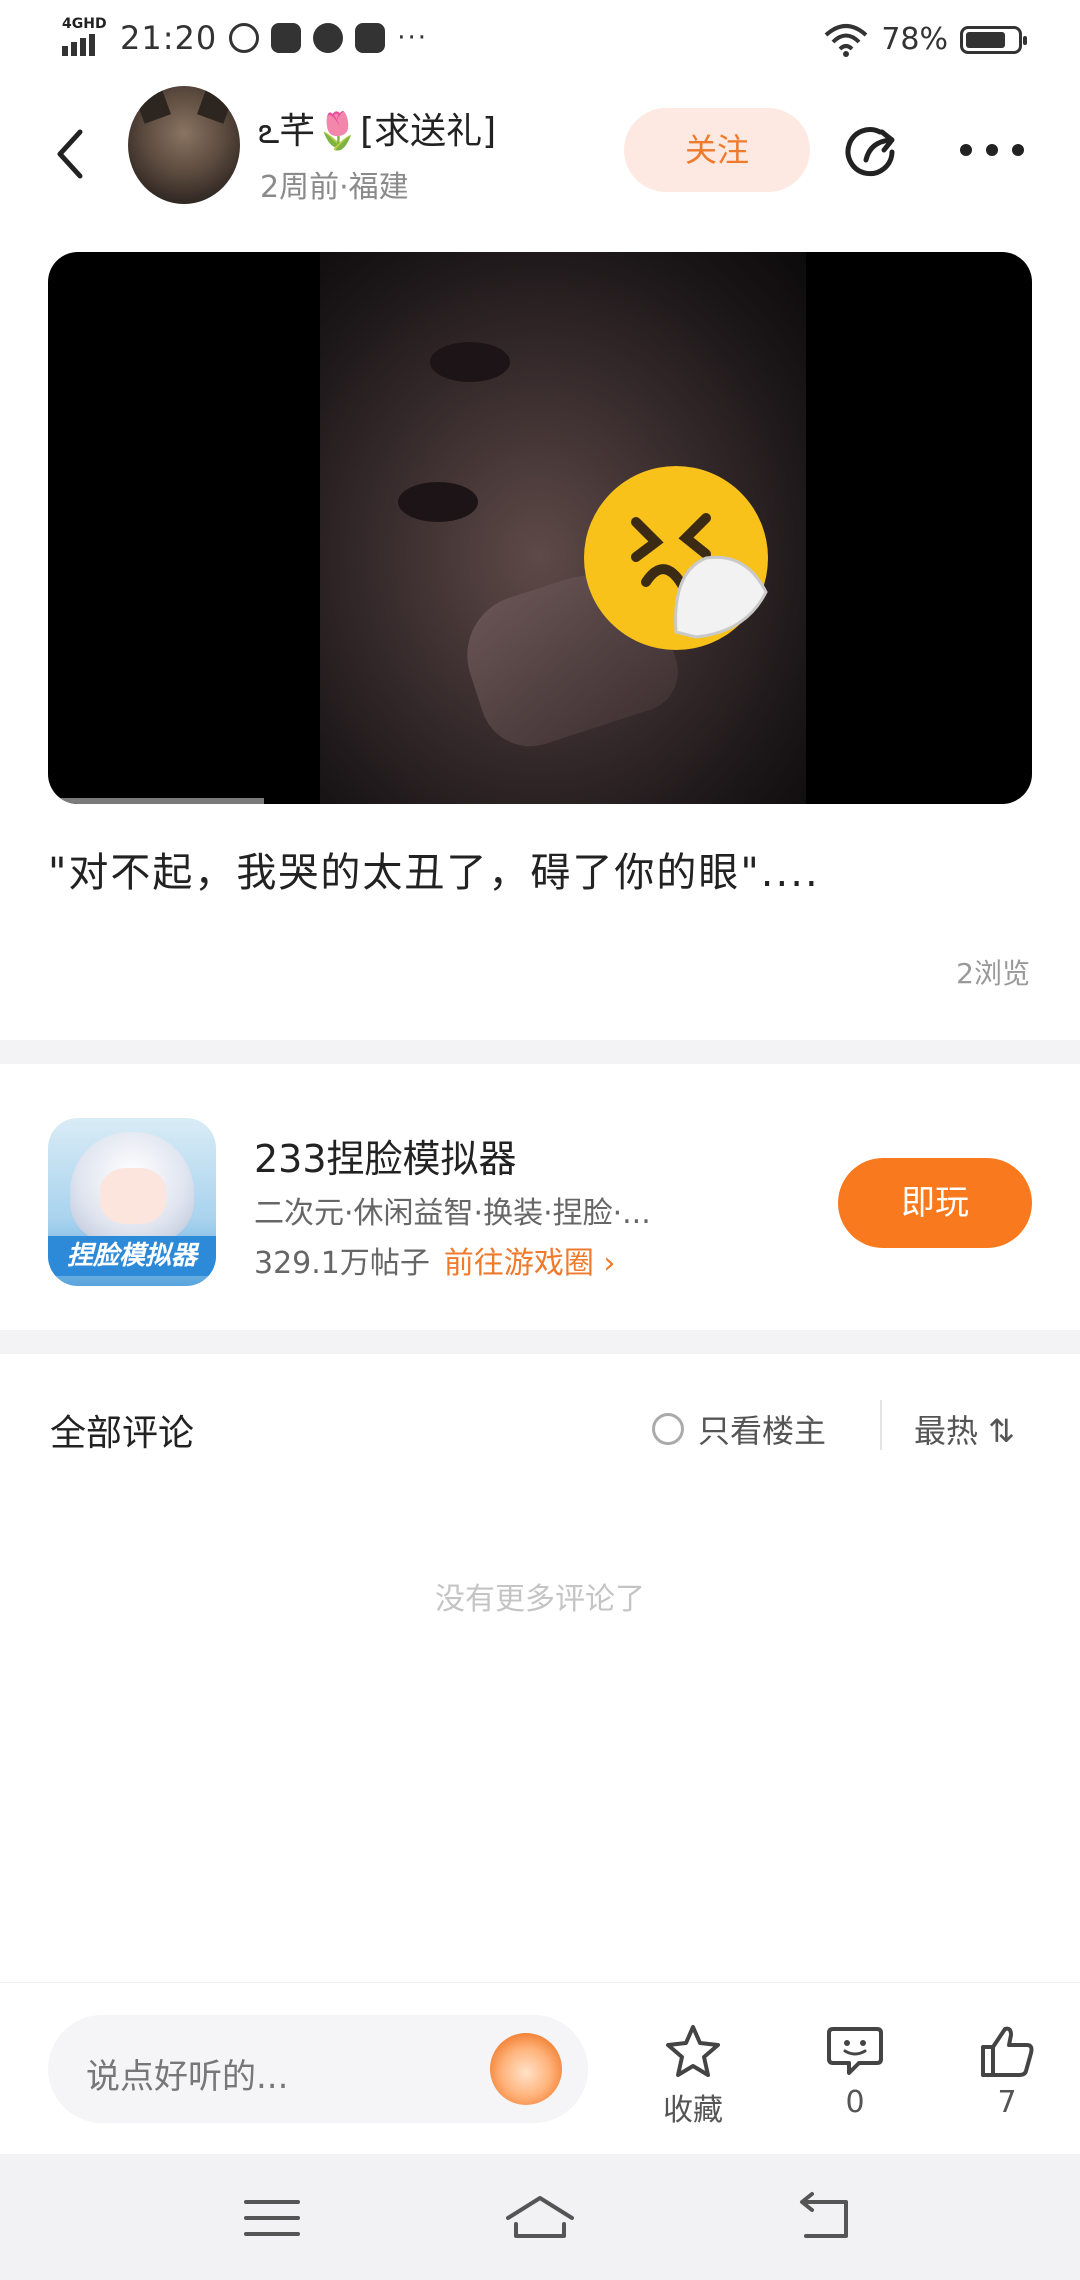  What do you see at coordinates (70, 154) in the screenshot?
I see `back-icon` at bounding box center [70, 154].